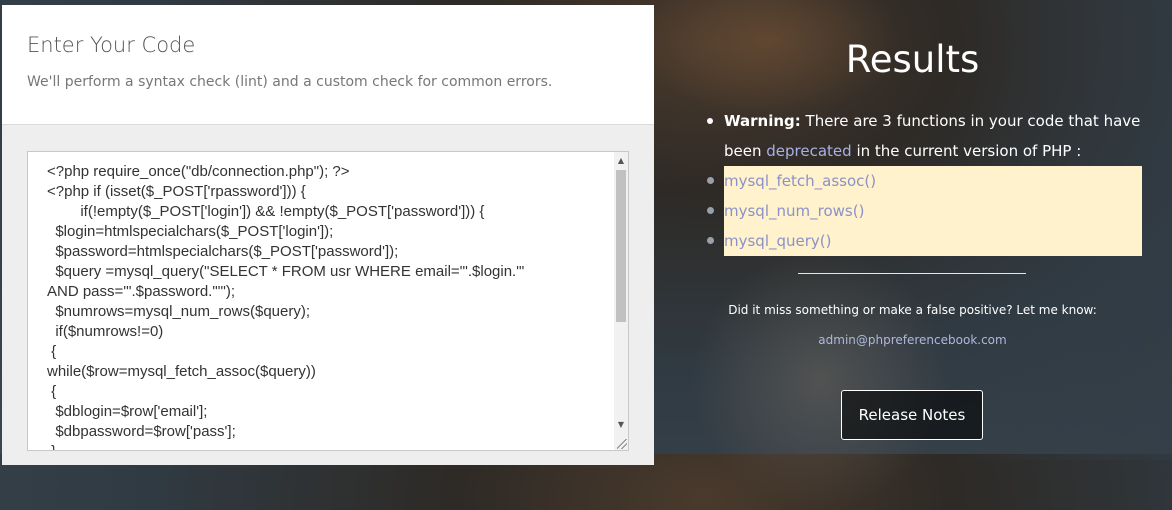 The width and height of the screenshot is (1172, 510). I want to click on background-photo-blur, so click(820, 380).